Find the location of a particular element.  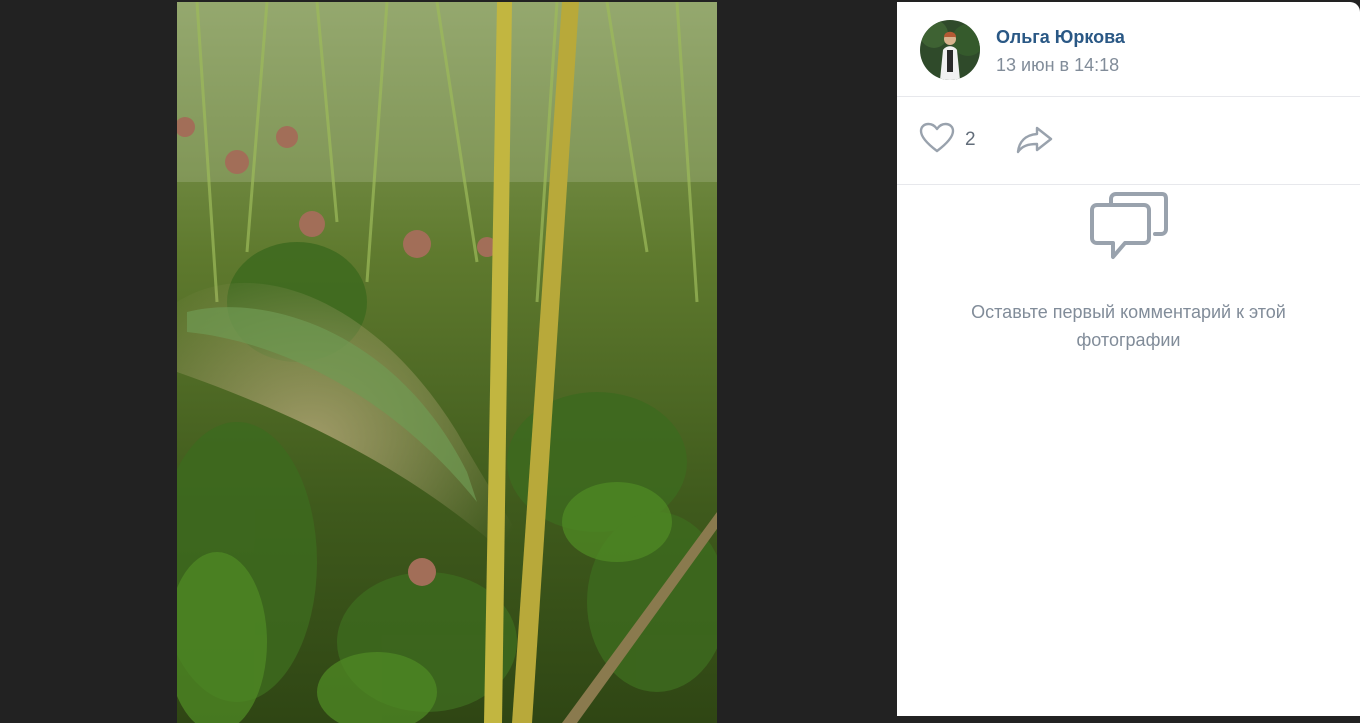

share-button is located at coordinates (1035, 140).